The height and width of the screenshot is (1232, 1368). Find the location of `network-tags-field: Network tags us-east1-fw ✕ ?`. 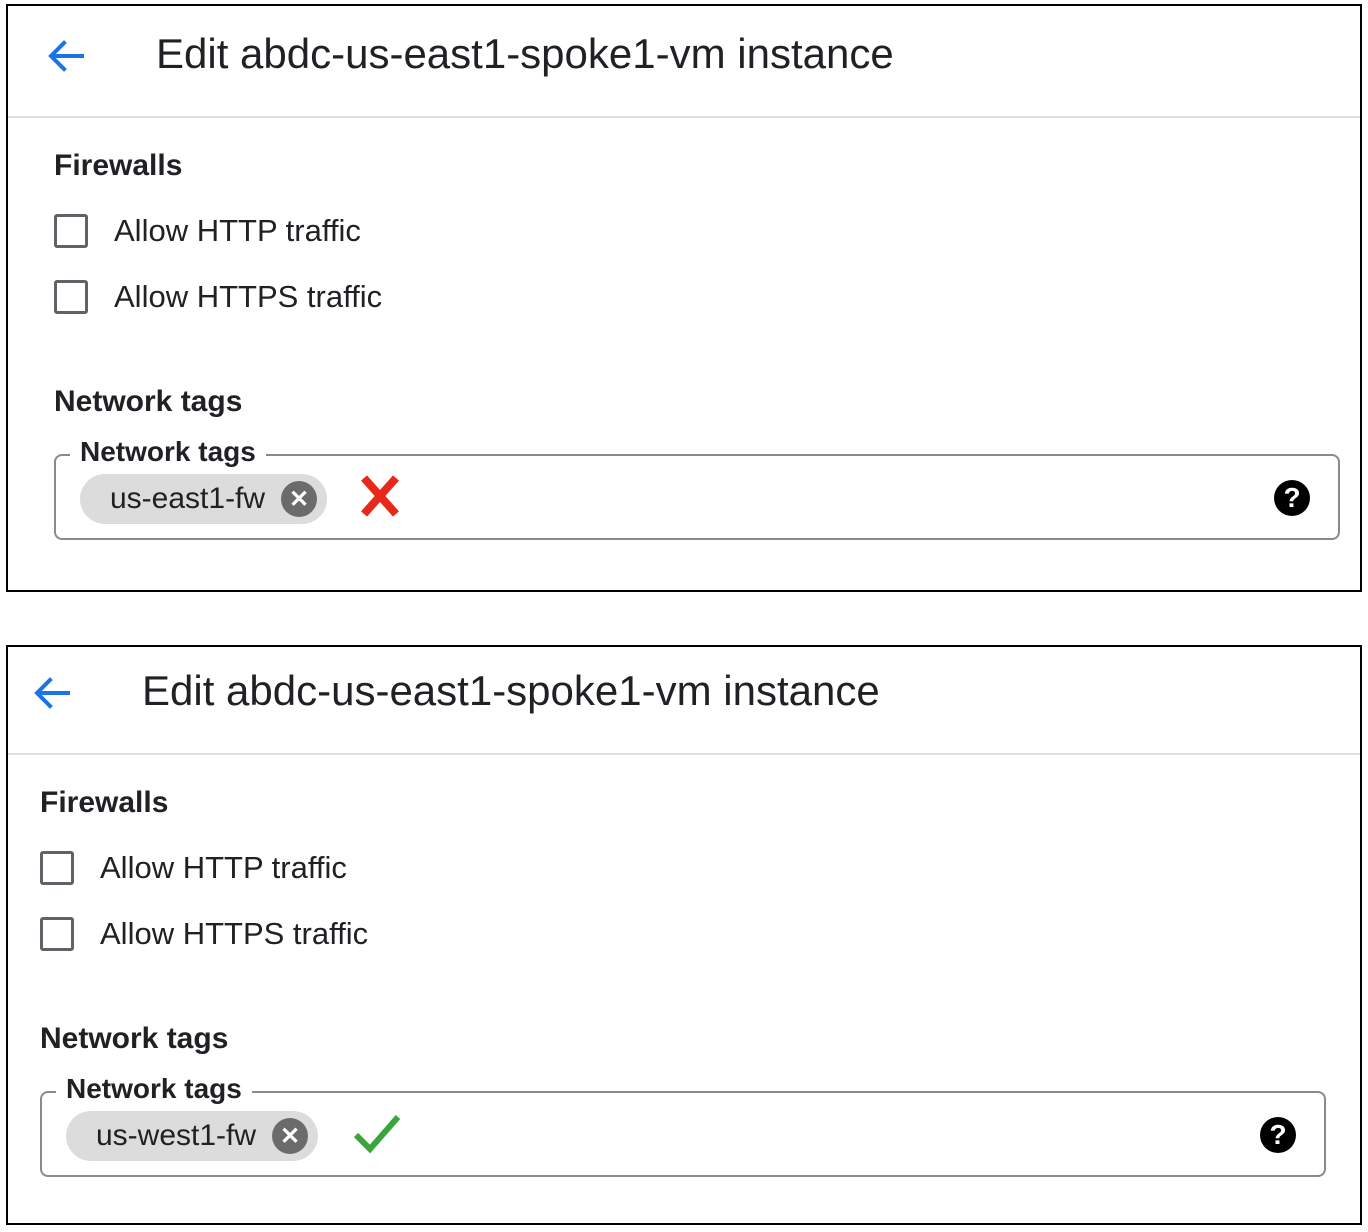

network-tags-field: Network tags us-east1-fw ✕ ? is located at coordinates (697, 487).